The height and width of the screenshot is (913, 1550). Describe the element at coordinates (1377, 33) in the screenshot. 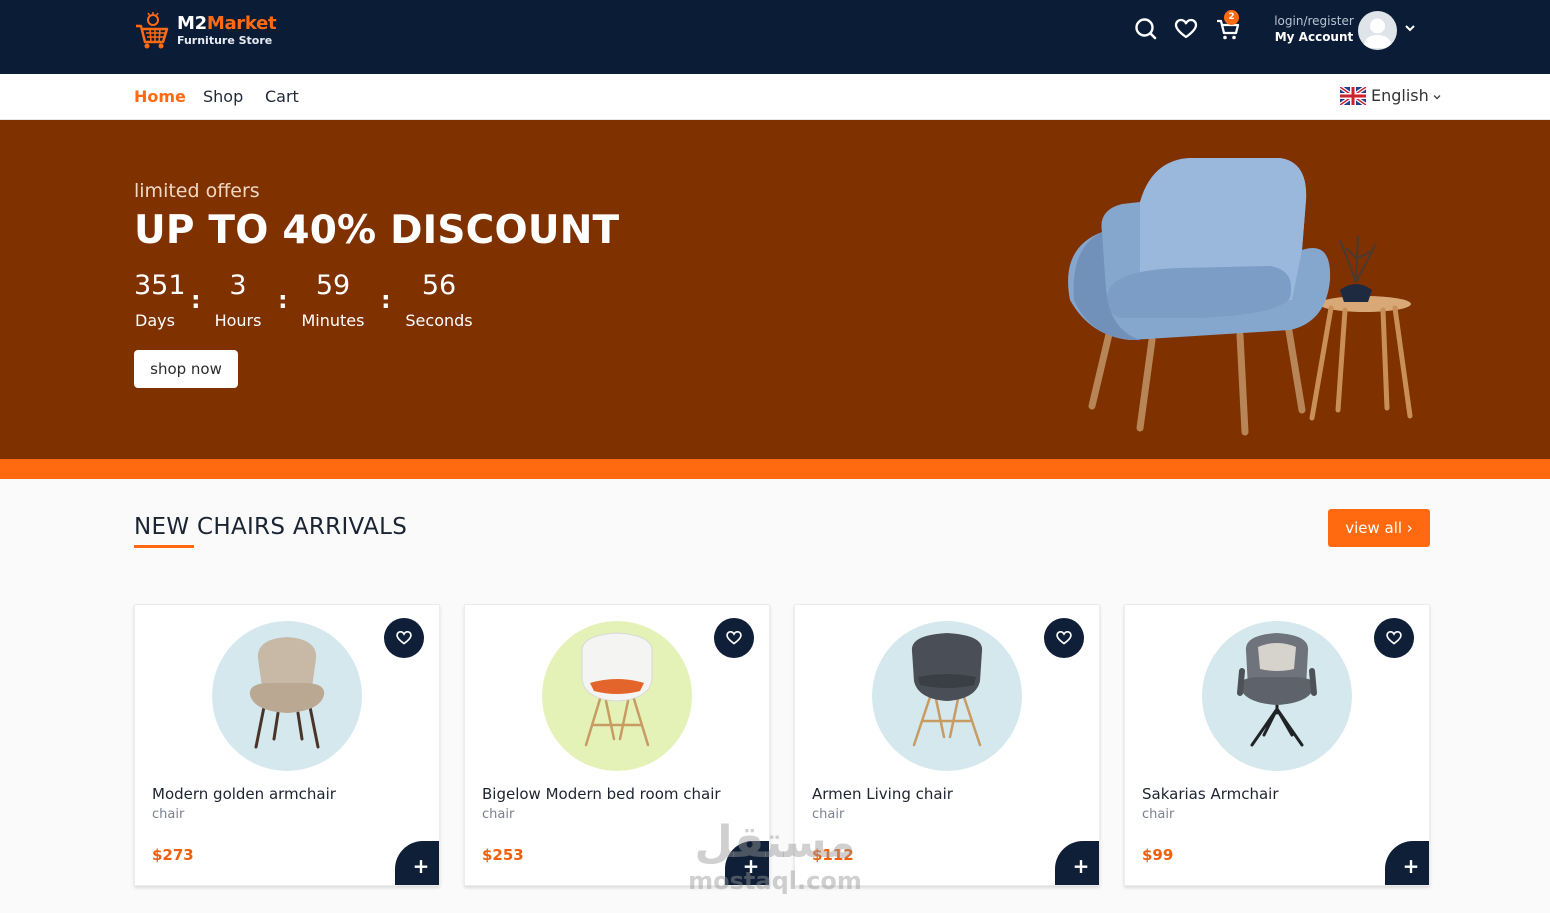

I see `user-icon` at that location.